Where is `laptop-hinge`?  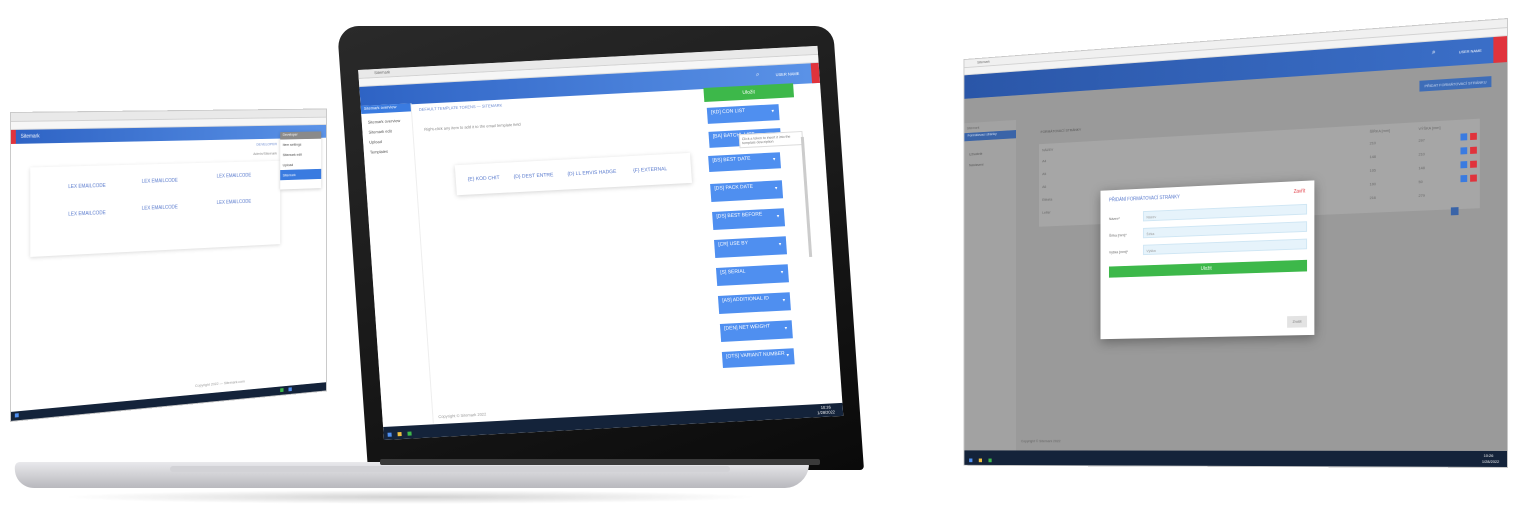 laptop-hinge is located at coordinates (600, 462).